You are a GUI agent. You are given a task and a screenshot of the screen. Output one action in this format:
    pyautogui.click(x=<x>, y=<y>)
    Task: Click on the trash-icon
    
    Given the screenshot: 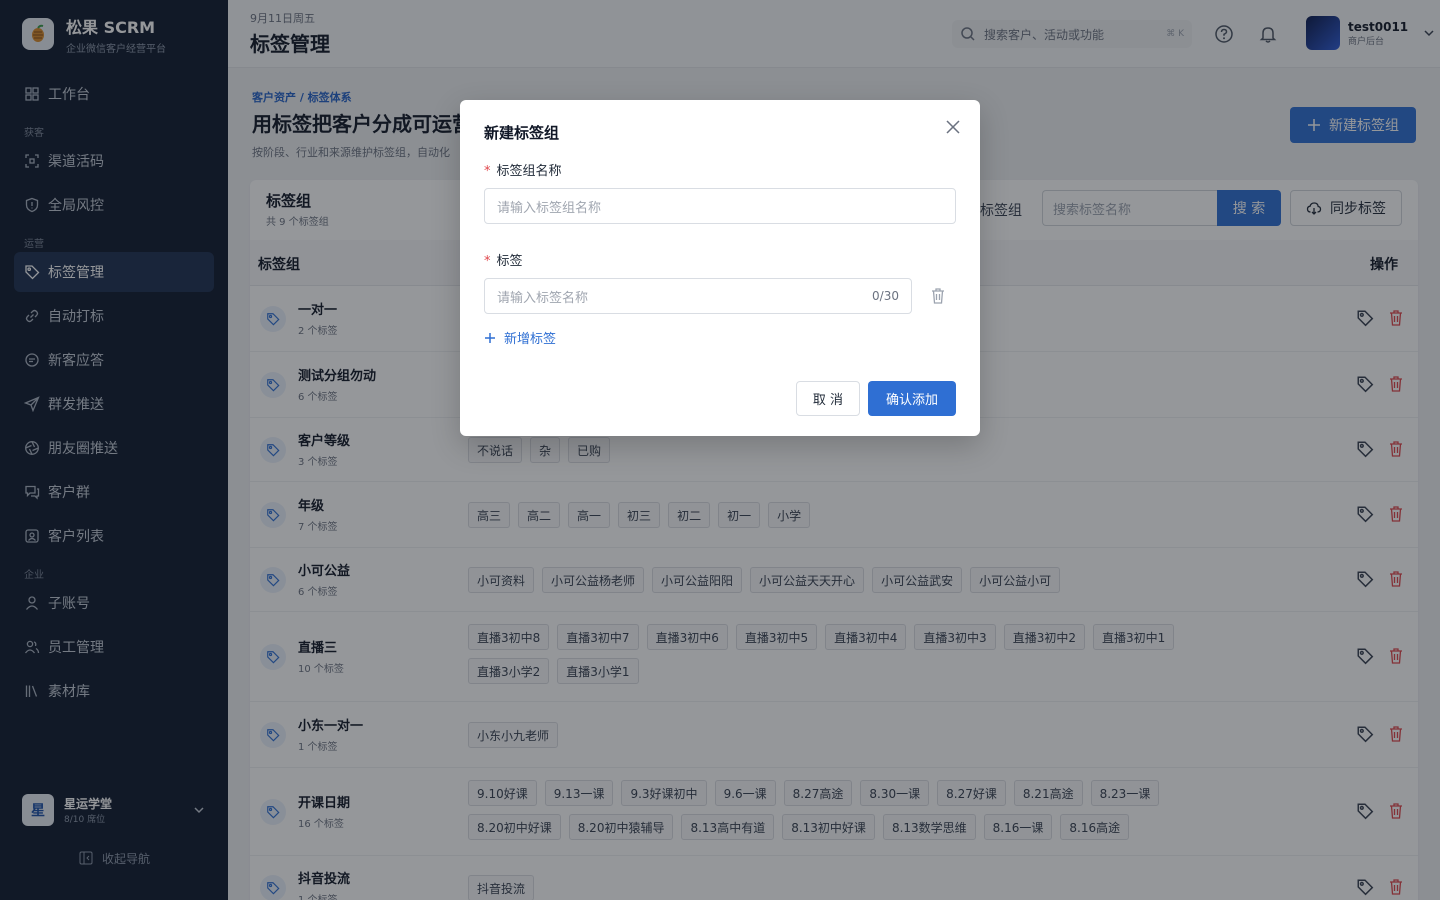 What is the action you would take?
    pyautogui.click(x=938, y=296)
    